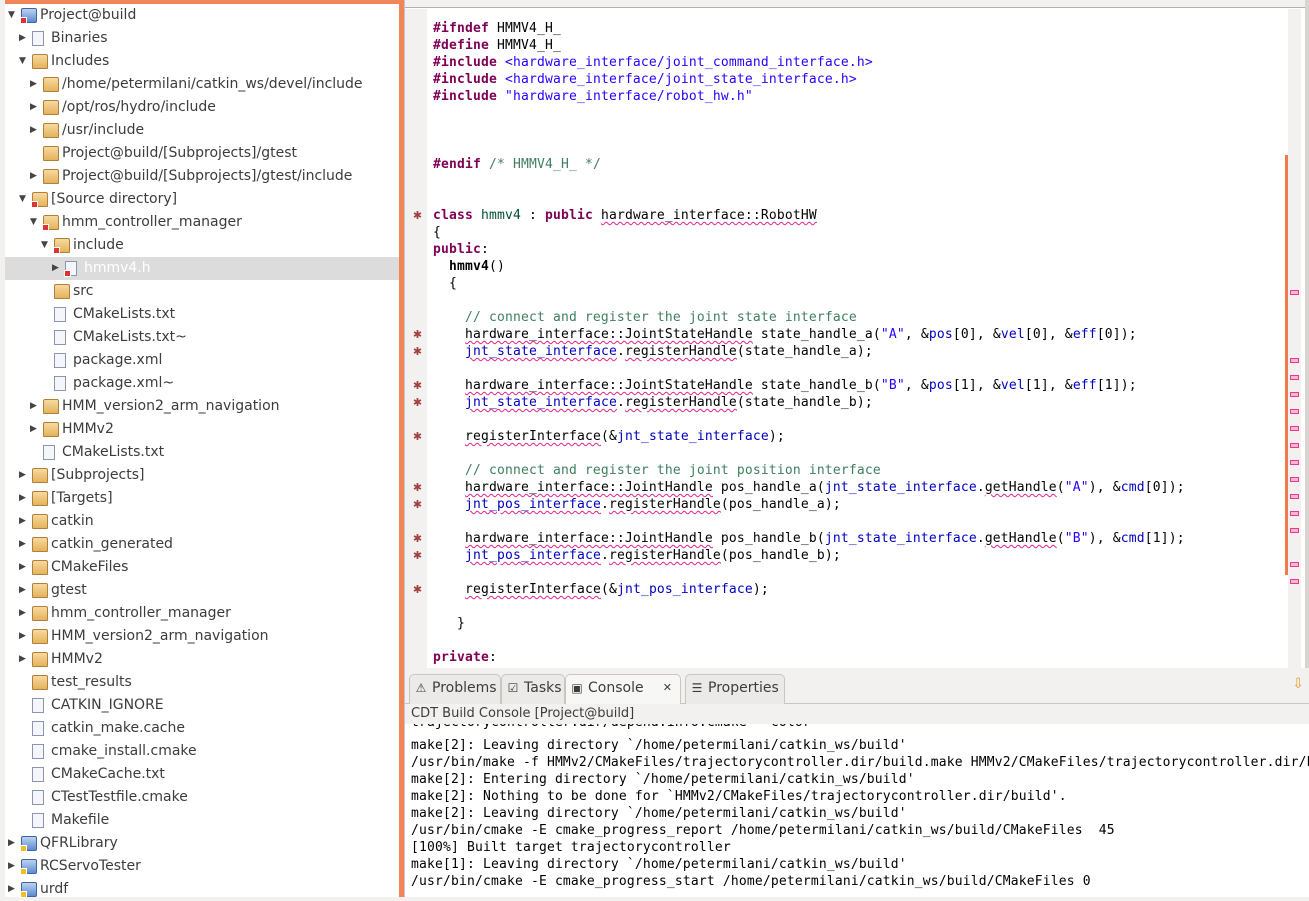 The image size is (1309, 901). What do you see at coordinates (202, 199) in the screenshot?
I see `tree-item: ▼ [Source directory]` at bounding box center [202, 199].